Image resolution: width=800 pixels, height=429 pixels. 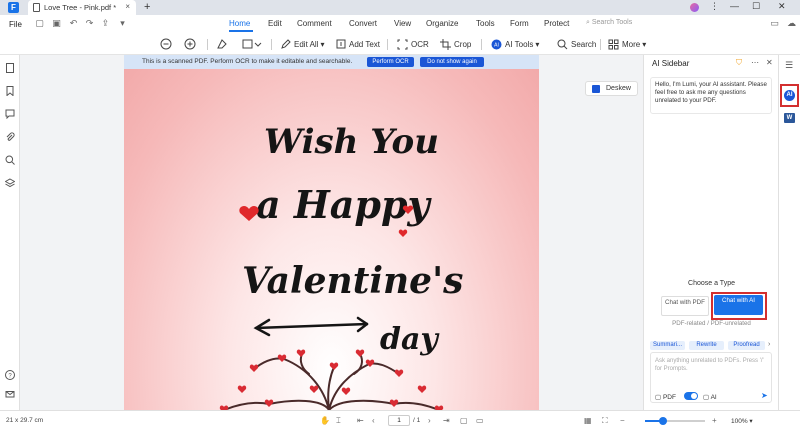 What do you see at coordinates (10, 137) in the screenshot?
I see `attachment-icon` at bounding box center [10, 137].